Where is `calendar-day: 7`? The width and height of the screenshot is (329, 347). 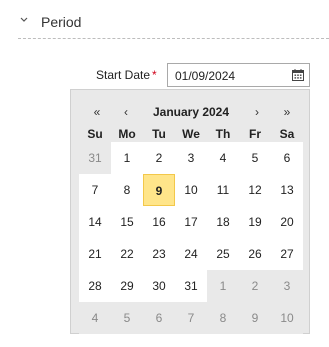 calendar-day: 7 is located at coordinates (95, 190).